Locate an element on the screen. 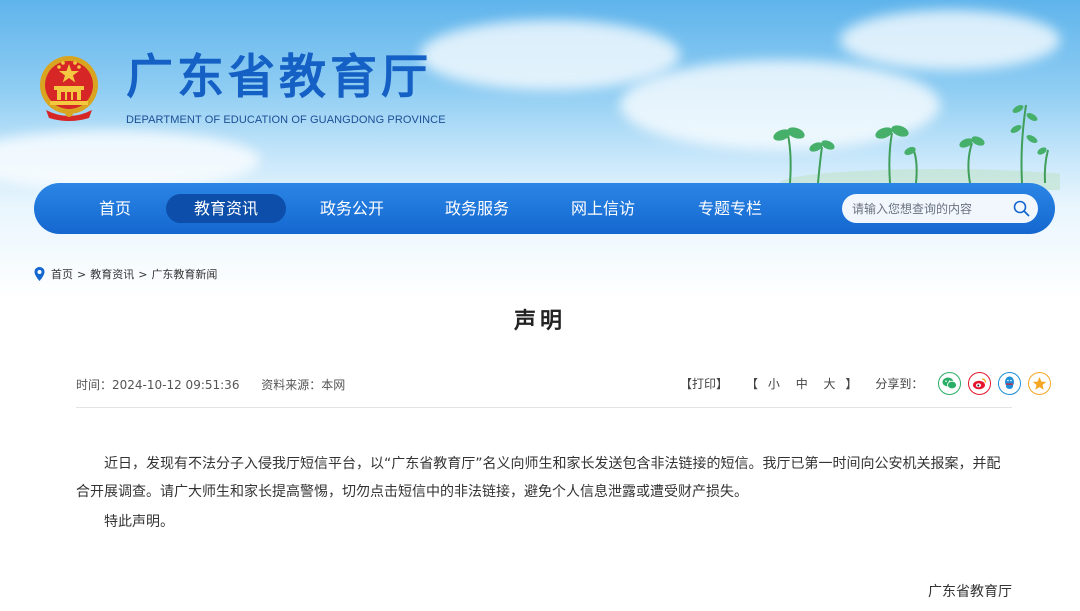 This screenshot has width=1080, height=611. share-wechat-button is located at coordinates (950, 383).